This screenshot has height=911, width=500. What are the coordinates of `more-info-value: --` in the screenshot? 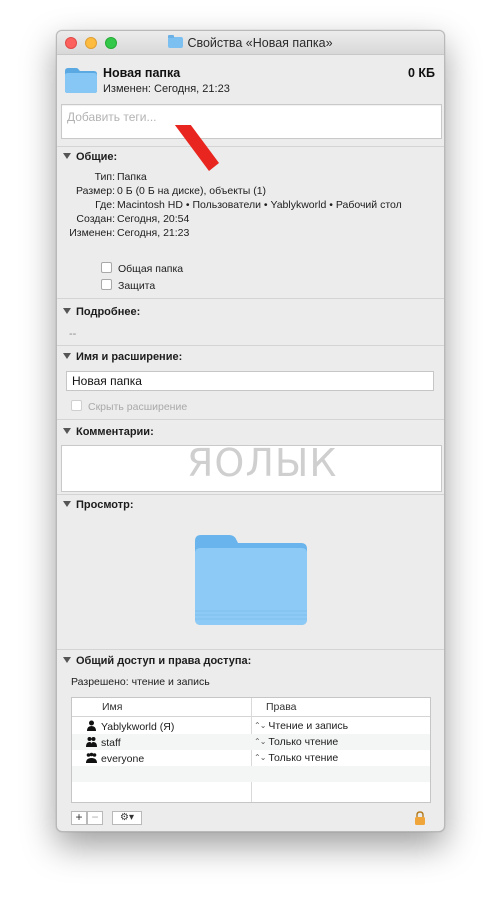 It's located at (73, 334).